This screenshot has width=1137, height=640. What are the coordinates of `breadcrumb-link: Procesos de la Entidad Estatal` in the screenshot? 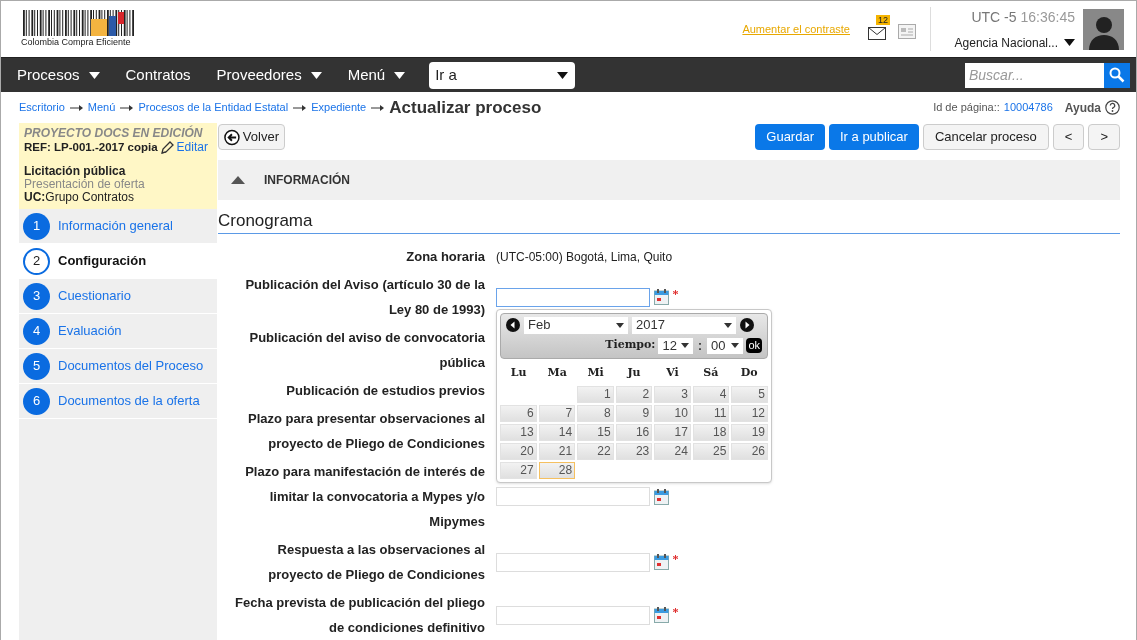 It's located at (213, 107).